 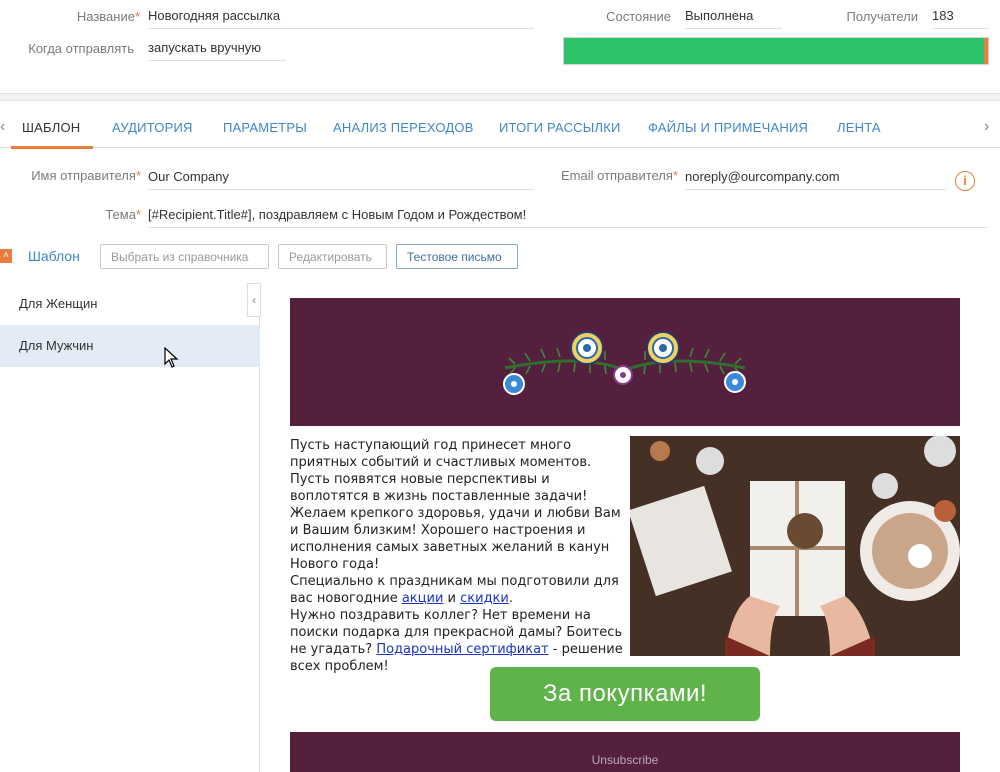 I want to click on when-field: запускать вручную, so click(x=217, y=50).